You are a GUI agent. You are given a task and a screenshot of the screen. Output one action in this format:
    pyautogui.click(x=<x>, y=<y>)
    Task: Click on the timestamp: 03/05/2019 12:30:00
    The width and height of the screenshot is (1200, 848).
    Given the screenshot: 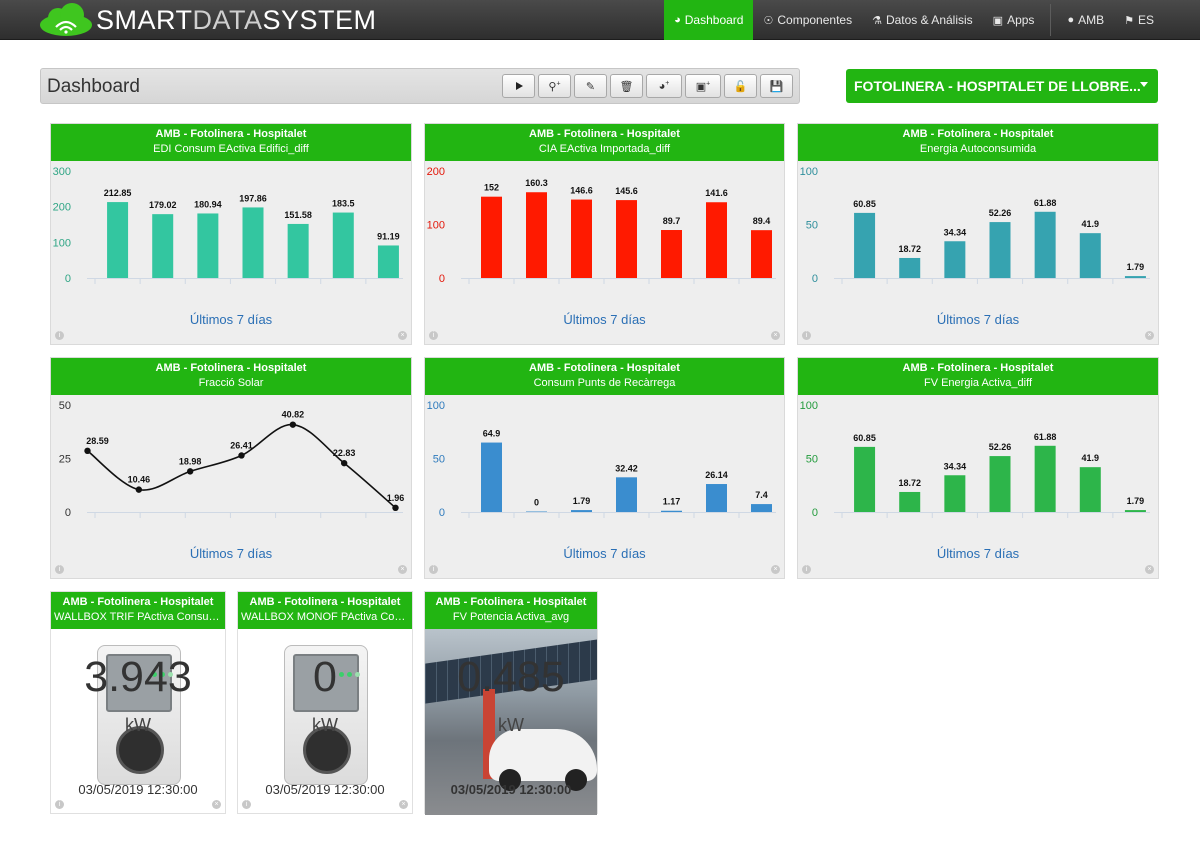 What is the action you would take?
    pyautogui.click(x=325, y=789)
    